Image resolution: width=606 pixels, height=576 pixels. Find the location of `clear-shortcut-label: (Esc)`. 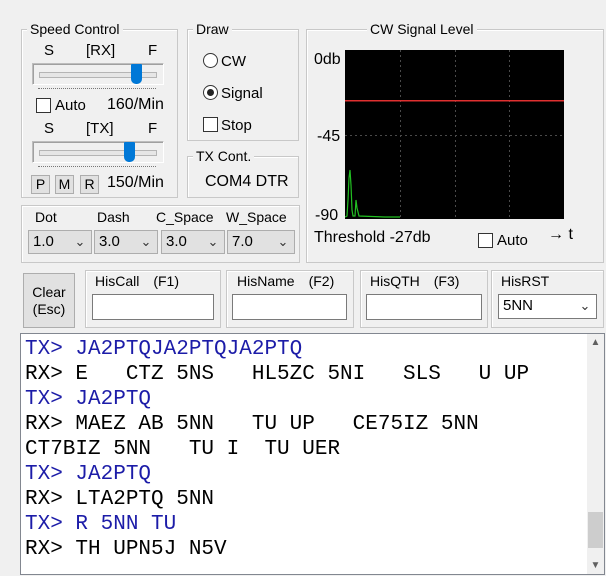

clear-shortcut-label: (Esc) is located at coordinates (49, 309).